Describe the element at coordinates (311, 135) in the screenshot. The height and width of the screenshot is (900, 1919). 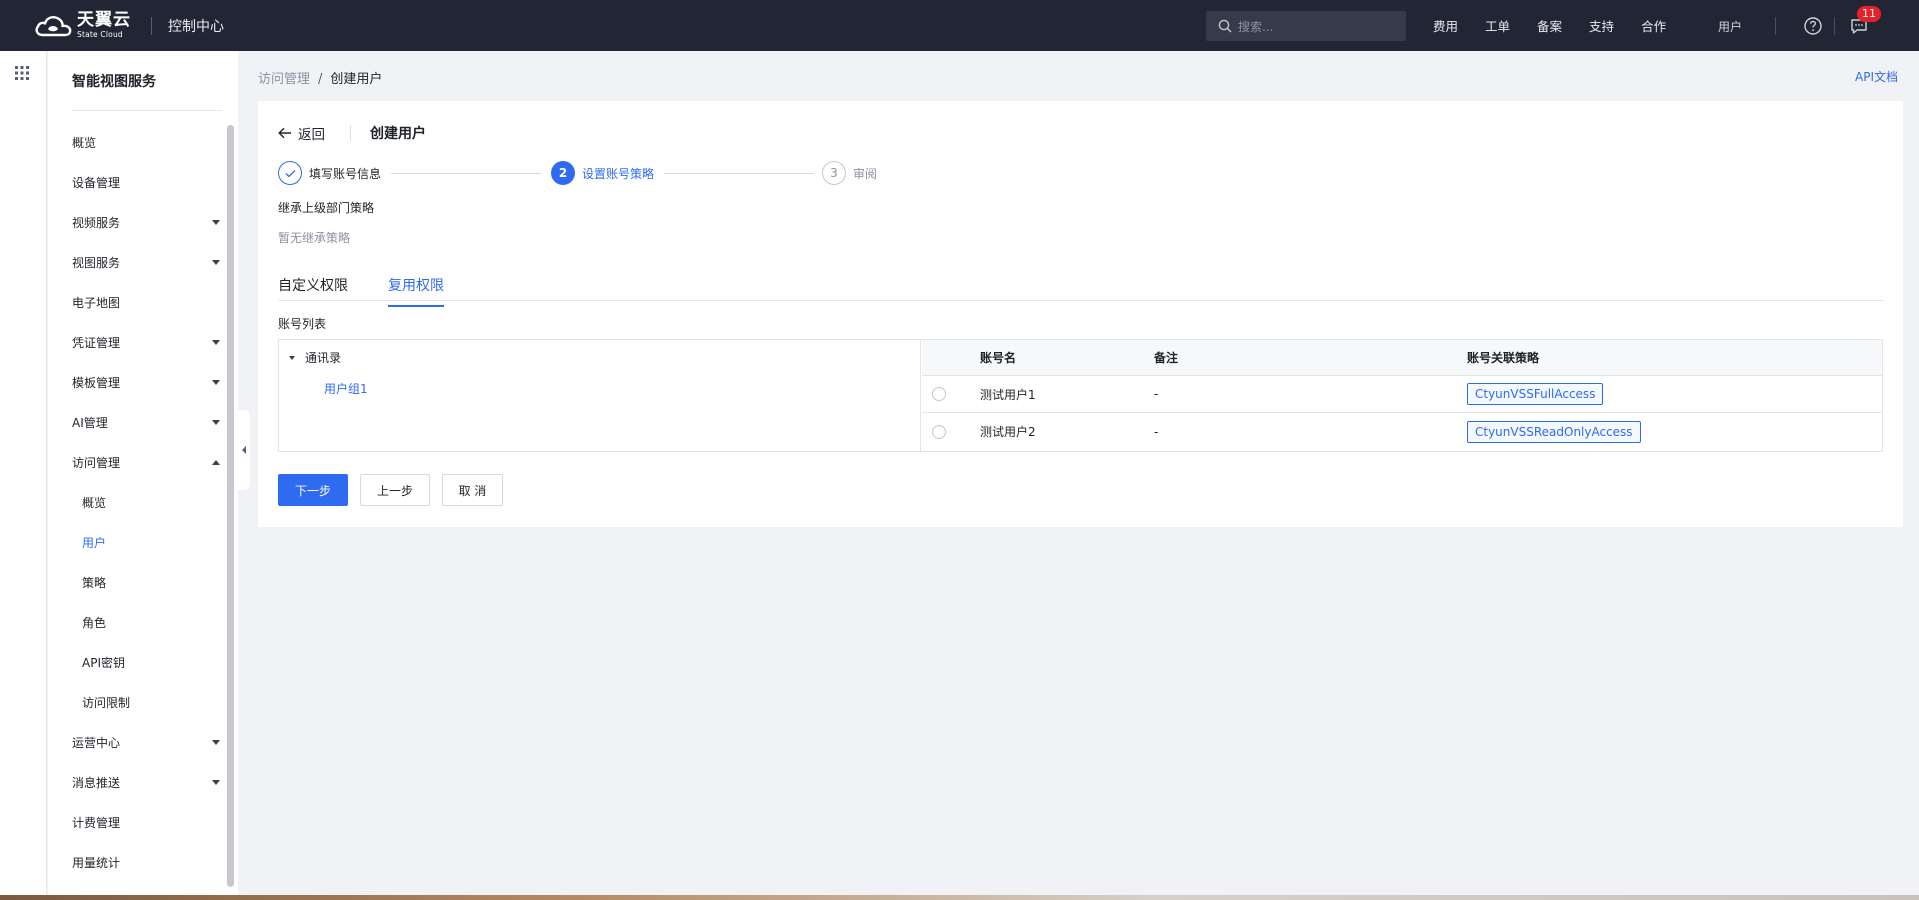
I see `back-label: 返回` at that location.